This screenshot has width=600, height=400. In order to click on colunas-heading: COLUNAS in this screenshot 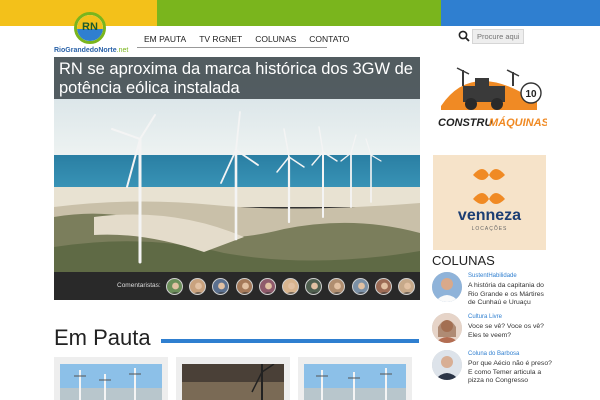, I will do `click(463, 260)`.